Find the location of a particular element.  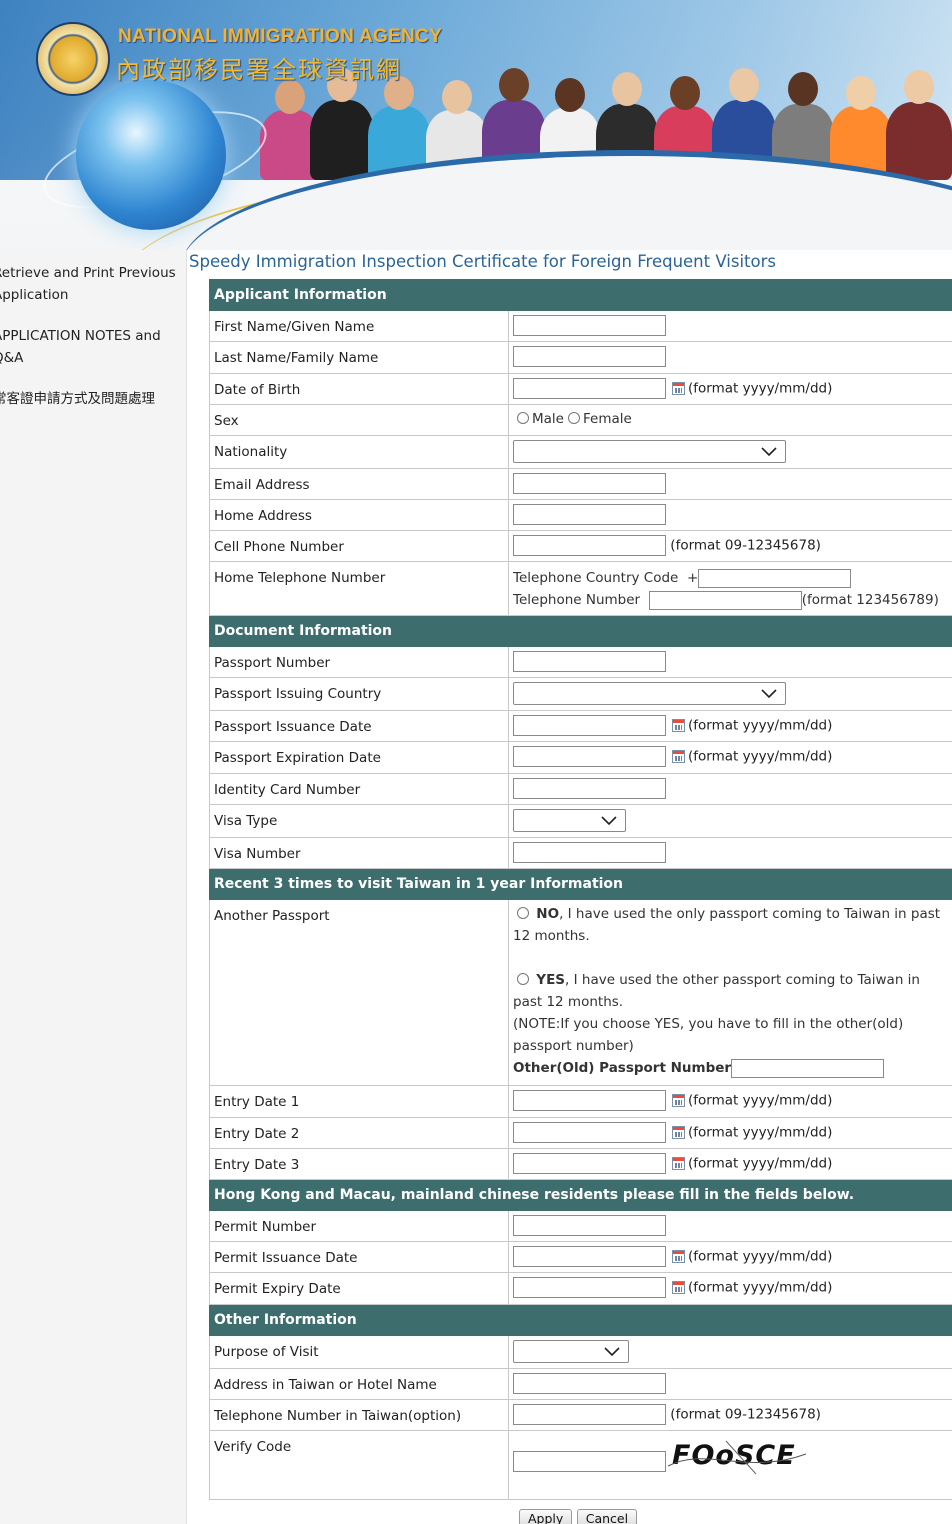

passport-expiry-input is located at coordinates (589, 756).